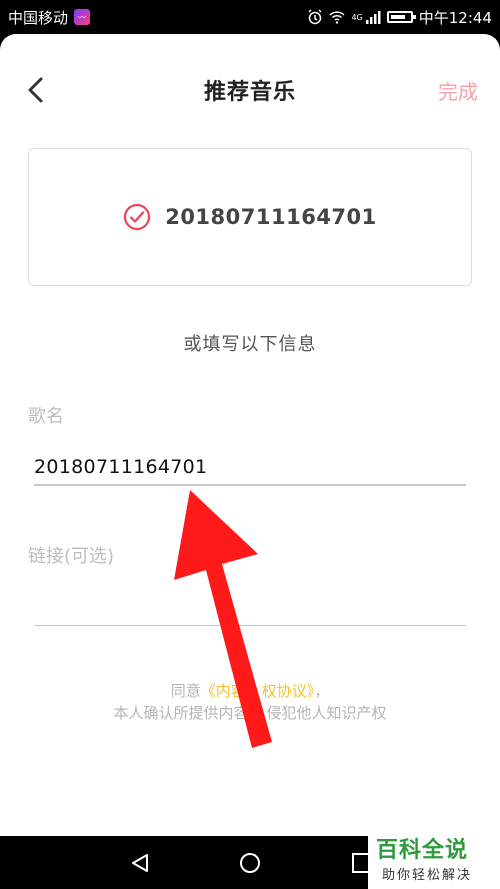 This screenshot has width=500, height=889. Describe the element at coordinates (373, 17) in the screenshot. I see `signal-icon` at that location.